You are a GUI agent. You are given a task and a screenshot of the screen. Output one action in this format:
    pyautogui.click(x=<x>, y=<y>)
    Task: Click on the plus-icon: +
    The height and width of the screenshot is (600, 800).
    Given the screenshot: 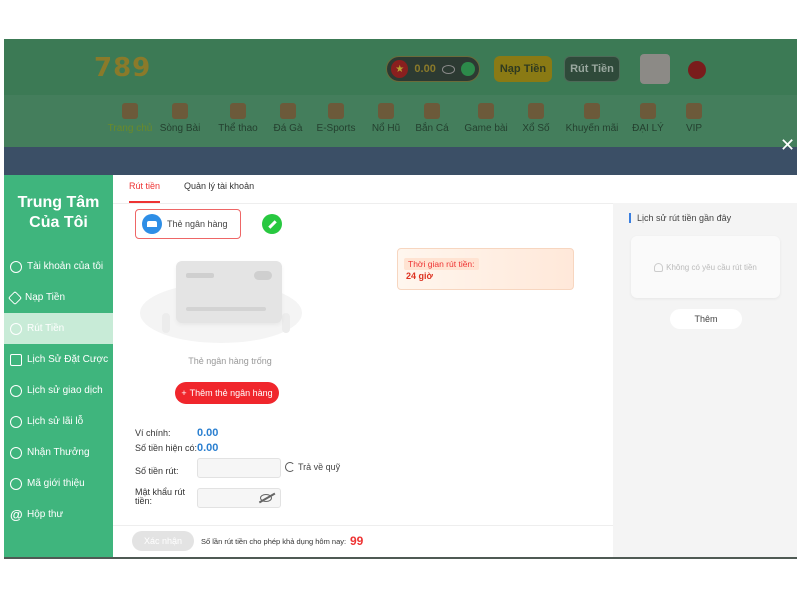 What is the action you would take?
    pyautogui.click(x=184, y=393)
    